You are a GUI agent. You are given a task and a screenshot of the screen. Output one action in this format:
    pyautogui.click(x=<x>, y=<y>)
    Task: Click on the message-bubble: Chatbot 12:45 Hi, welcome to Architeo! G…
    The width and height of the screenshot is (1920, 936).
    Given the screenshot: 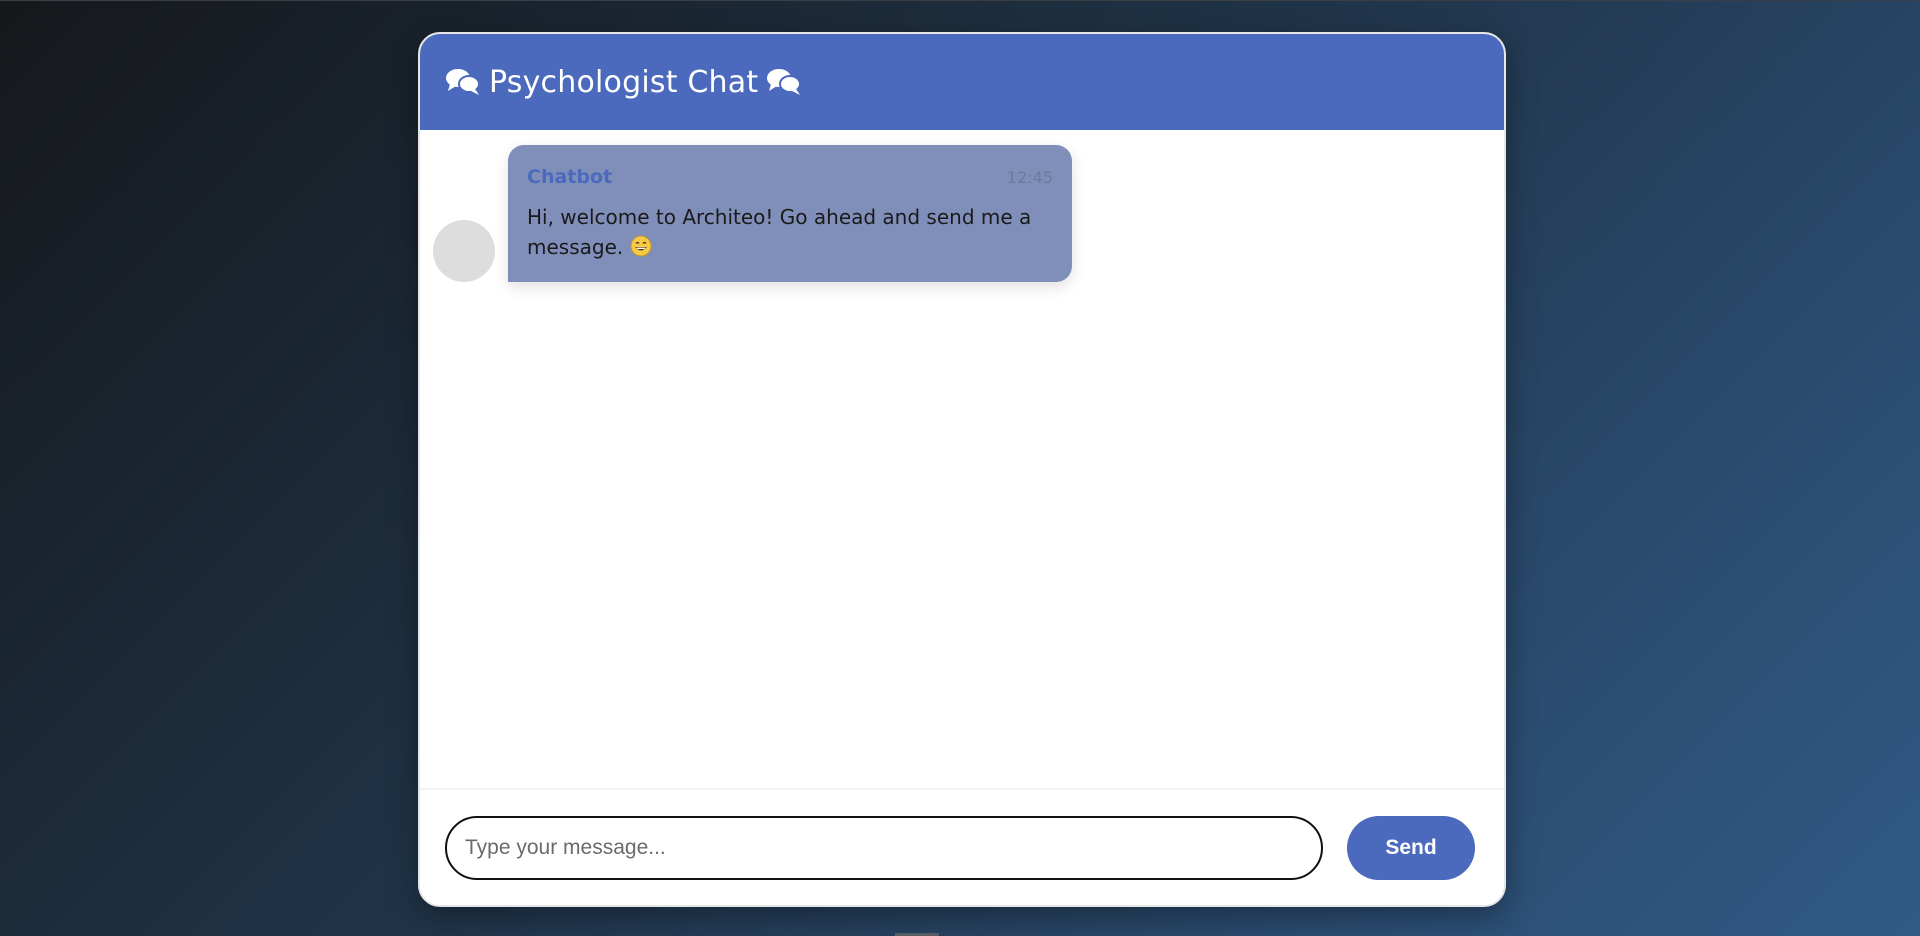 What is the action you would take?
    pyautogui.click(x=790, y=213)
    